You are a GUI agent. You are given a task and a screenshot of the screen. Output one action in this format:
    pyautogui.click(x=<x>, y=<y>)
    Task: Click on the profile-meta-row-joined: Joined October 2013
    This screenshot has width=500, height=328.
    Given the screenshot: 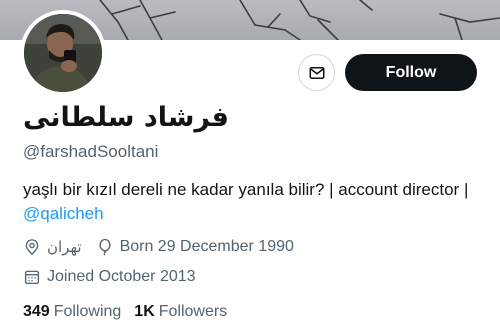 What is the action you would take?
    pyautogui.click(x=109, y=277)
    